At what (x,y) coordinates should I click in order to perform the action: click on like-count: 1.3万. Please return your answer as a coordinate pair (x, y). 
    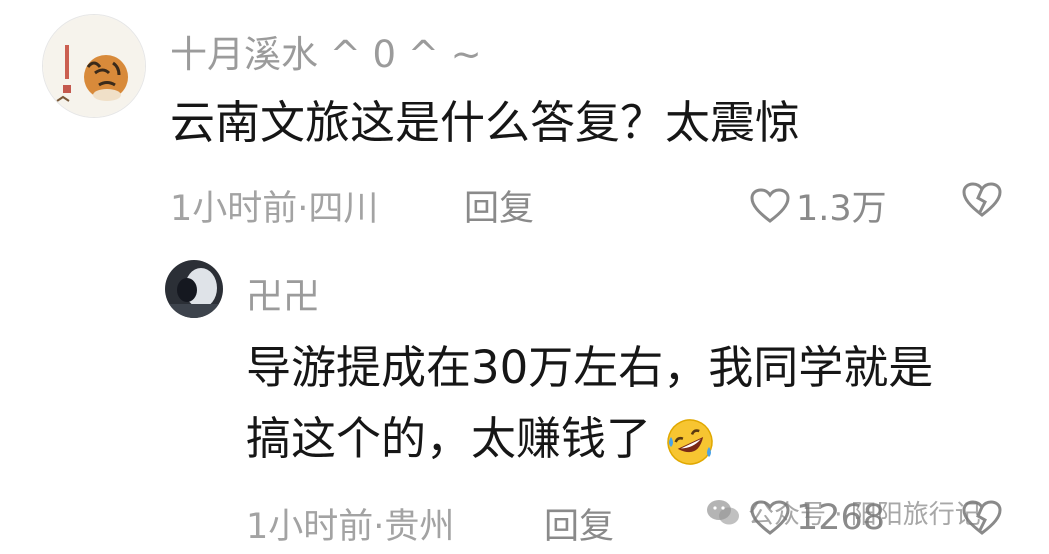
    Looking at the image, I should click on (841, 209).